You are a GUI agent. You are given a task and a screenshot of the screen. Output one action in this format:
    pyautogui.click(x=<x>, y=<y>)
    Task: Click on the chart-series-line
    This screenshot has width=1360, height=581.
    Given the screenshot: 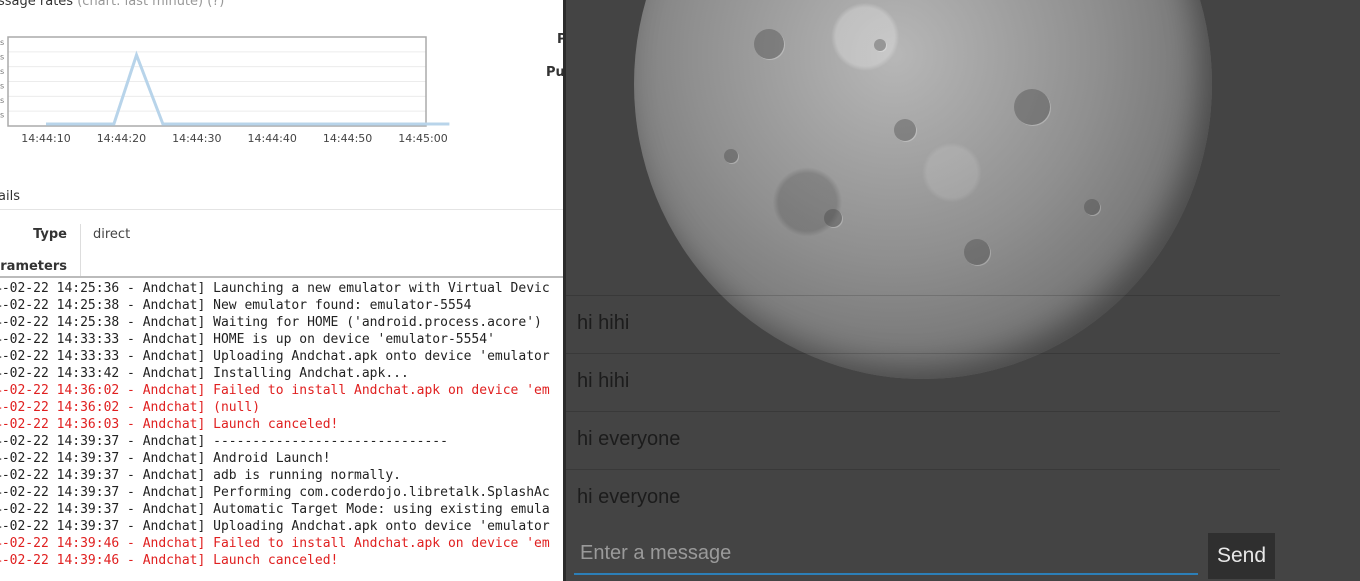 What is the action you would take?
    pyautogui.click(x=248, y=88)
    